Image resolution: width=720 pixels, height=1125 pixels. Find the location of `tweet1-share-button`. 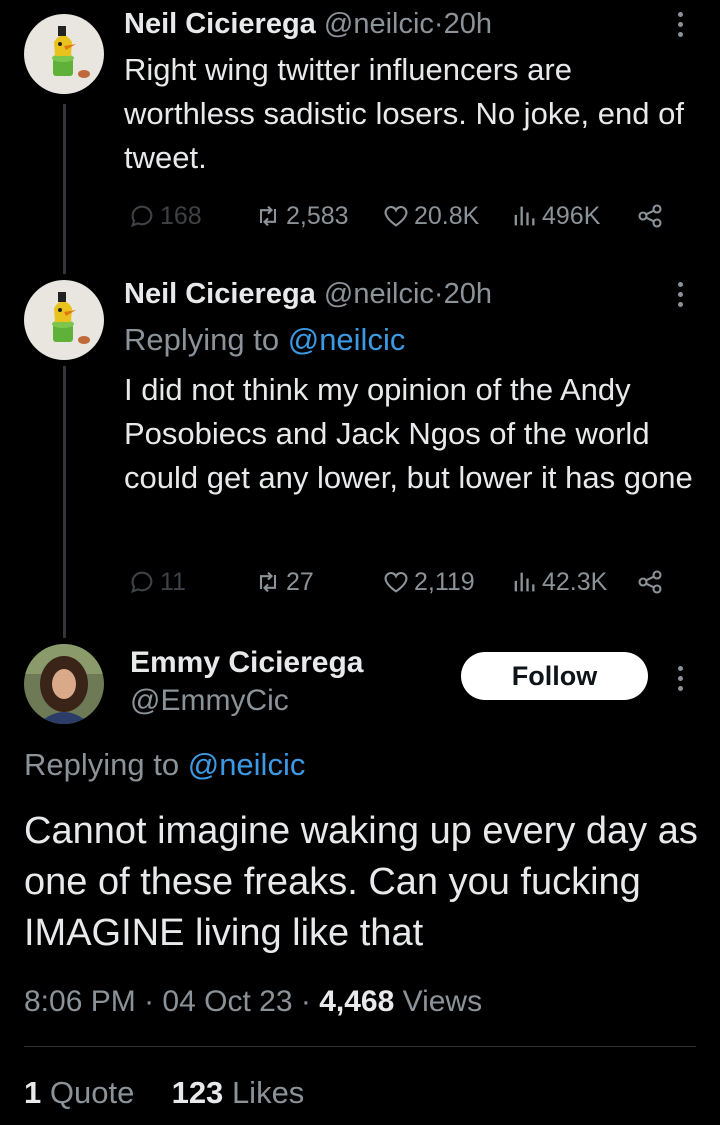

tweet1-share-button is located at coordinates (650, 216).